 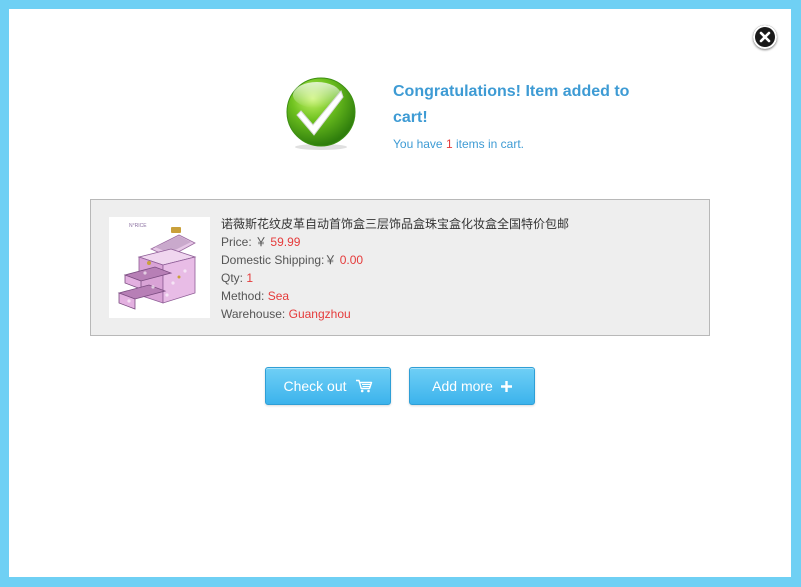 I want to click on qty-row: Qty: 1, so click(x=395, y=278).